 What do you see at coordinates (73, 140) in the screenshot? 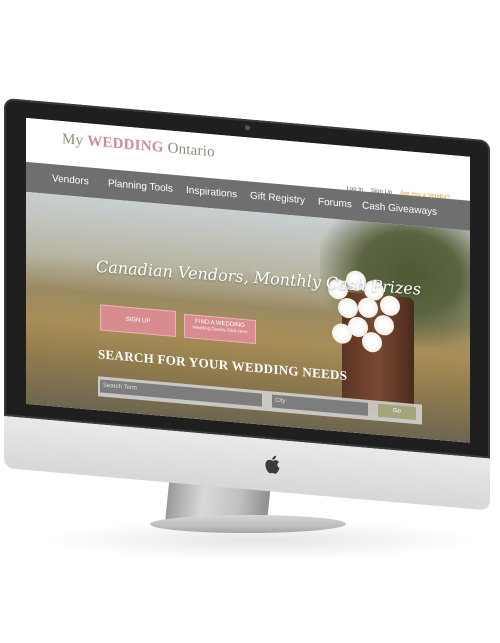
I see `logo-my: My` at bounding box center [73, 140].